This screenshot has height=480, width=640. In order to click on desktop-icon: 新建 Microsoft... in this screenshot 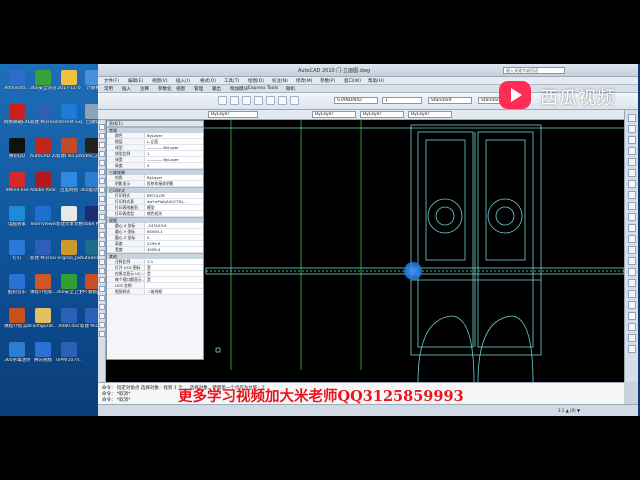, I will do `click(43, 114)`.